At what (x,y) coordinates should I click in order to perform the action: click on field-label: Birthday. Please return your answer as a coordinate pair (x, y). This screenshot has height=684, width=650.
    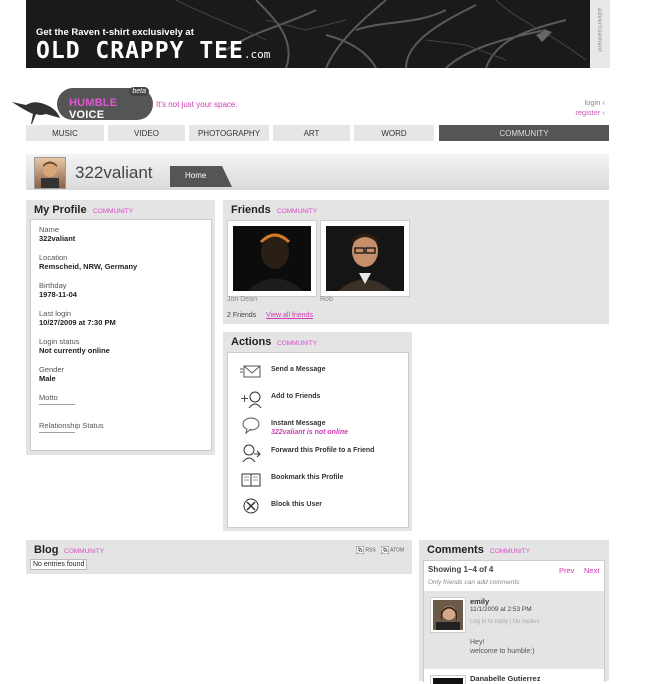
    Looking at the image, I should click on (53, 285).